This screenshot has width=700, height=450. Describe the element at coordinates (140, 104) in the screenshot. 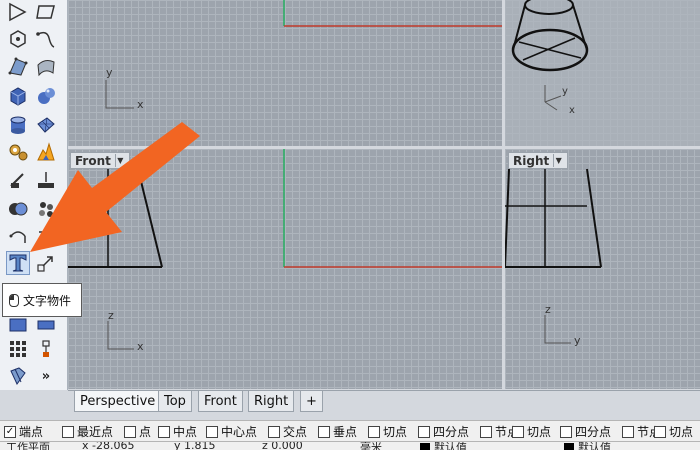

I see `axis-label-x: x` at that location.